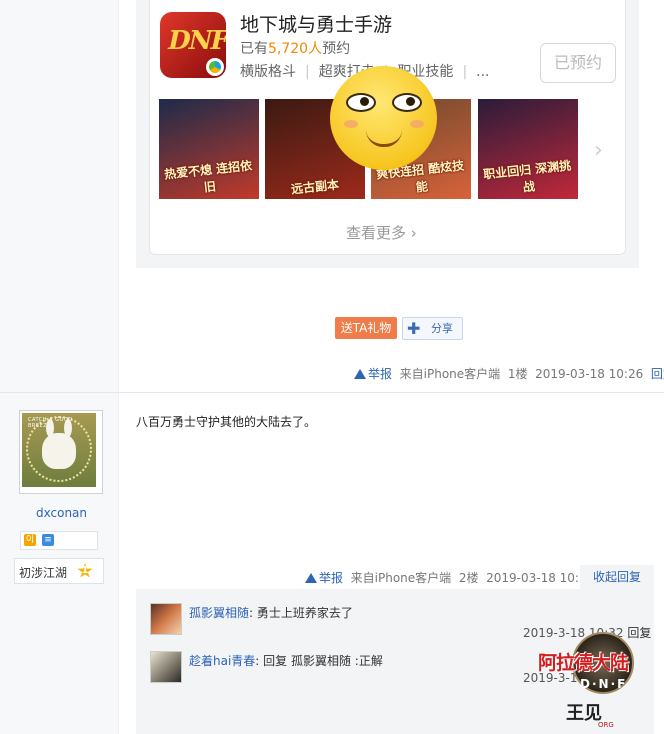 This screenshot has width=664, height=734. Describe the element at coordinates (432, 328) in the screenshot. I see `share-button: ✚ 分享` at that location.